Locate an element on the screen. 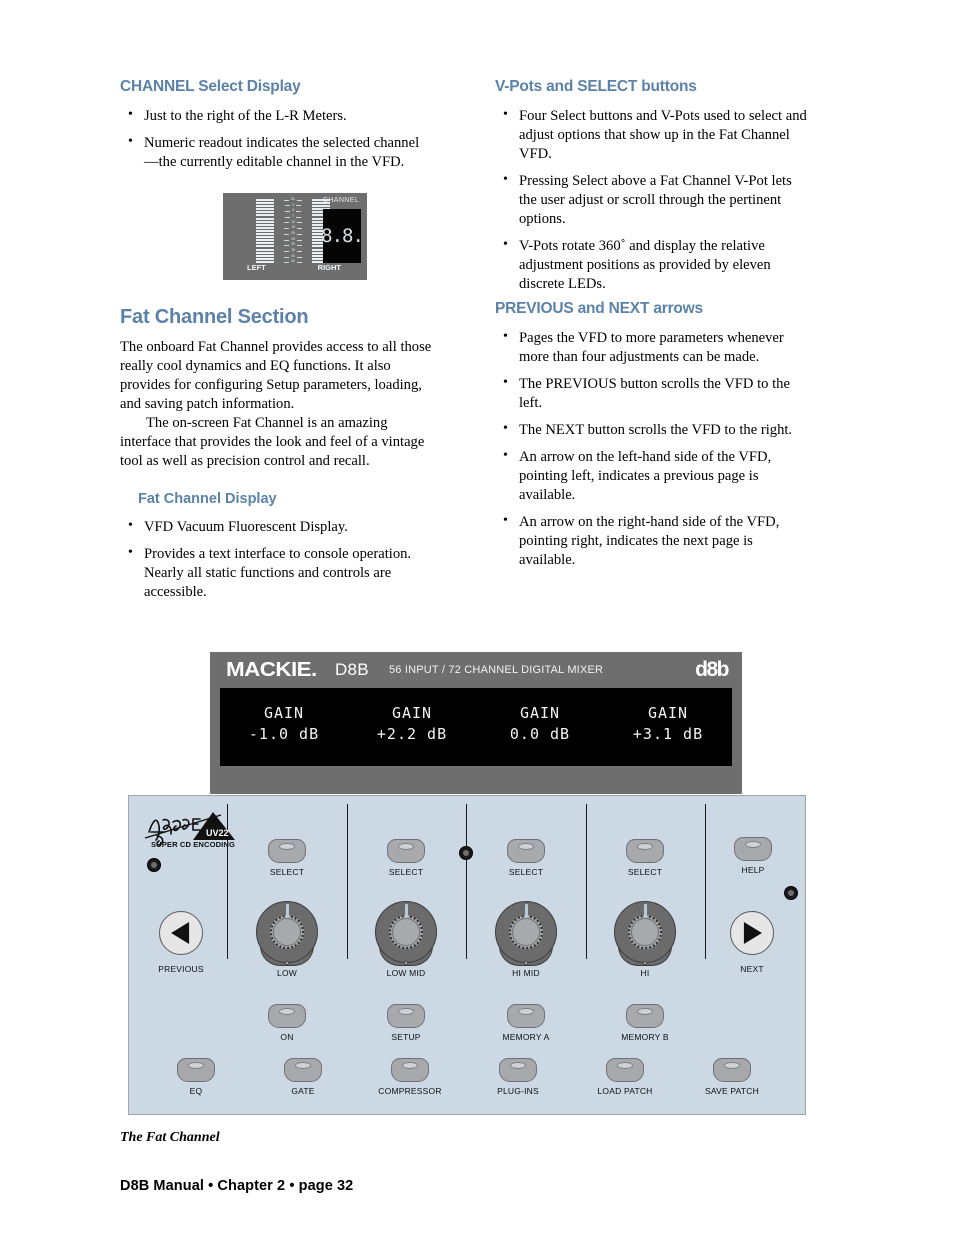 The width and height of the screenshot is (954, 1235). meter-scale-tick: 30 is located at coordinates (292, 244).